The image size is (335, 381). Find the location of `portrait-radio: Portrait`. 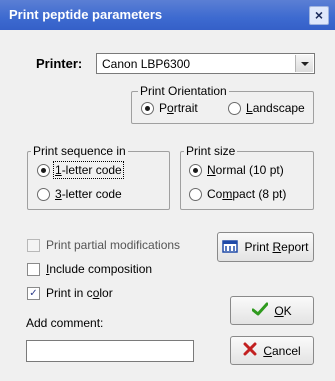

portrait-radio: Portrait is located at coordinates (169, 108).